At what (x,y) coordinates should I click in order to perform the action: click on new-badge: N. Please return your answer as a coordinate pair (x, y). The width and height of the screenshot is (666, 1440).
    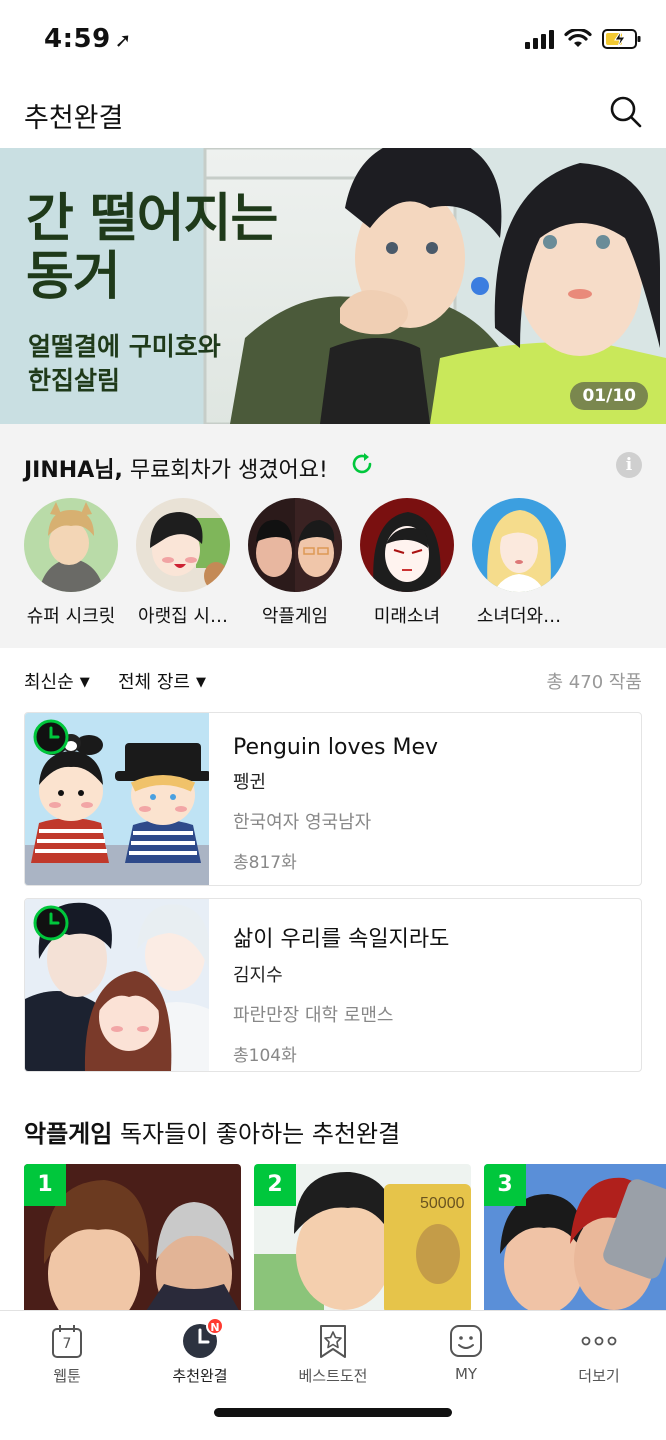
    Looking at the image, I should click on (215, 1326).